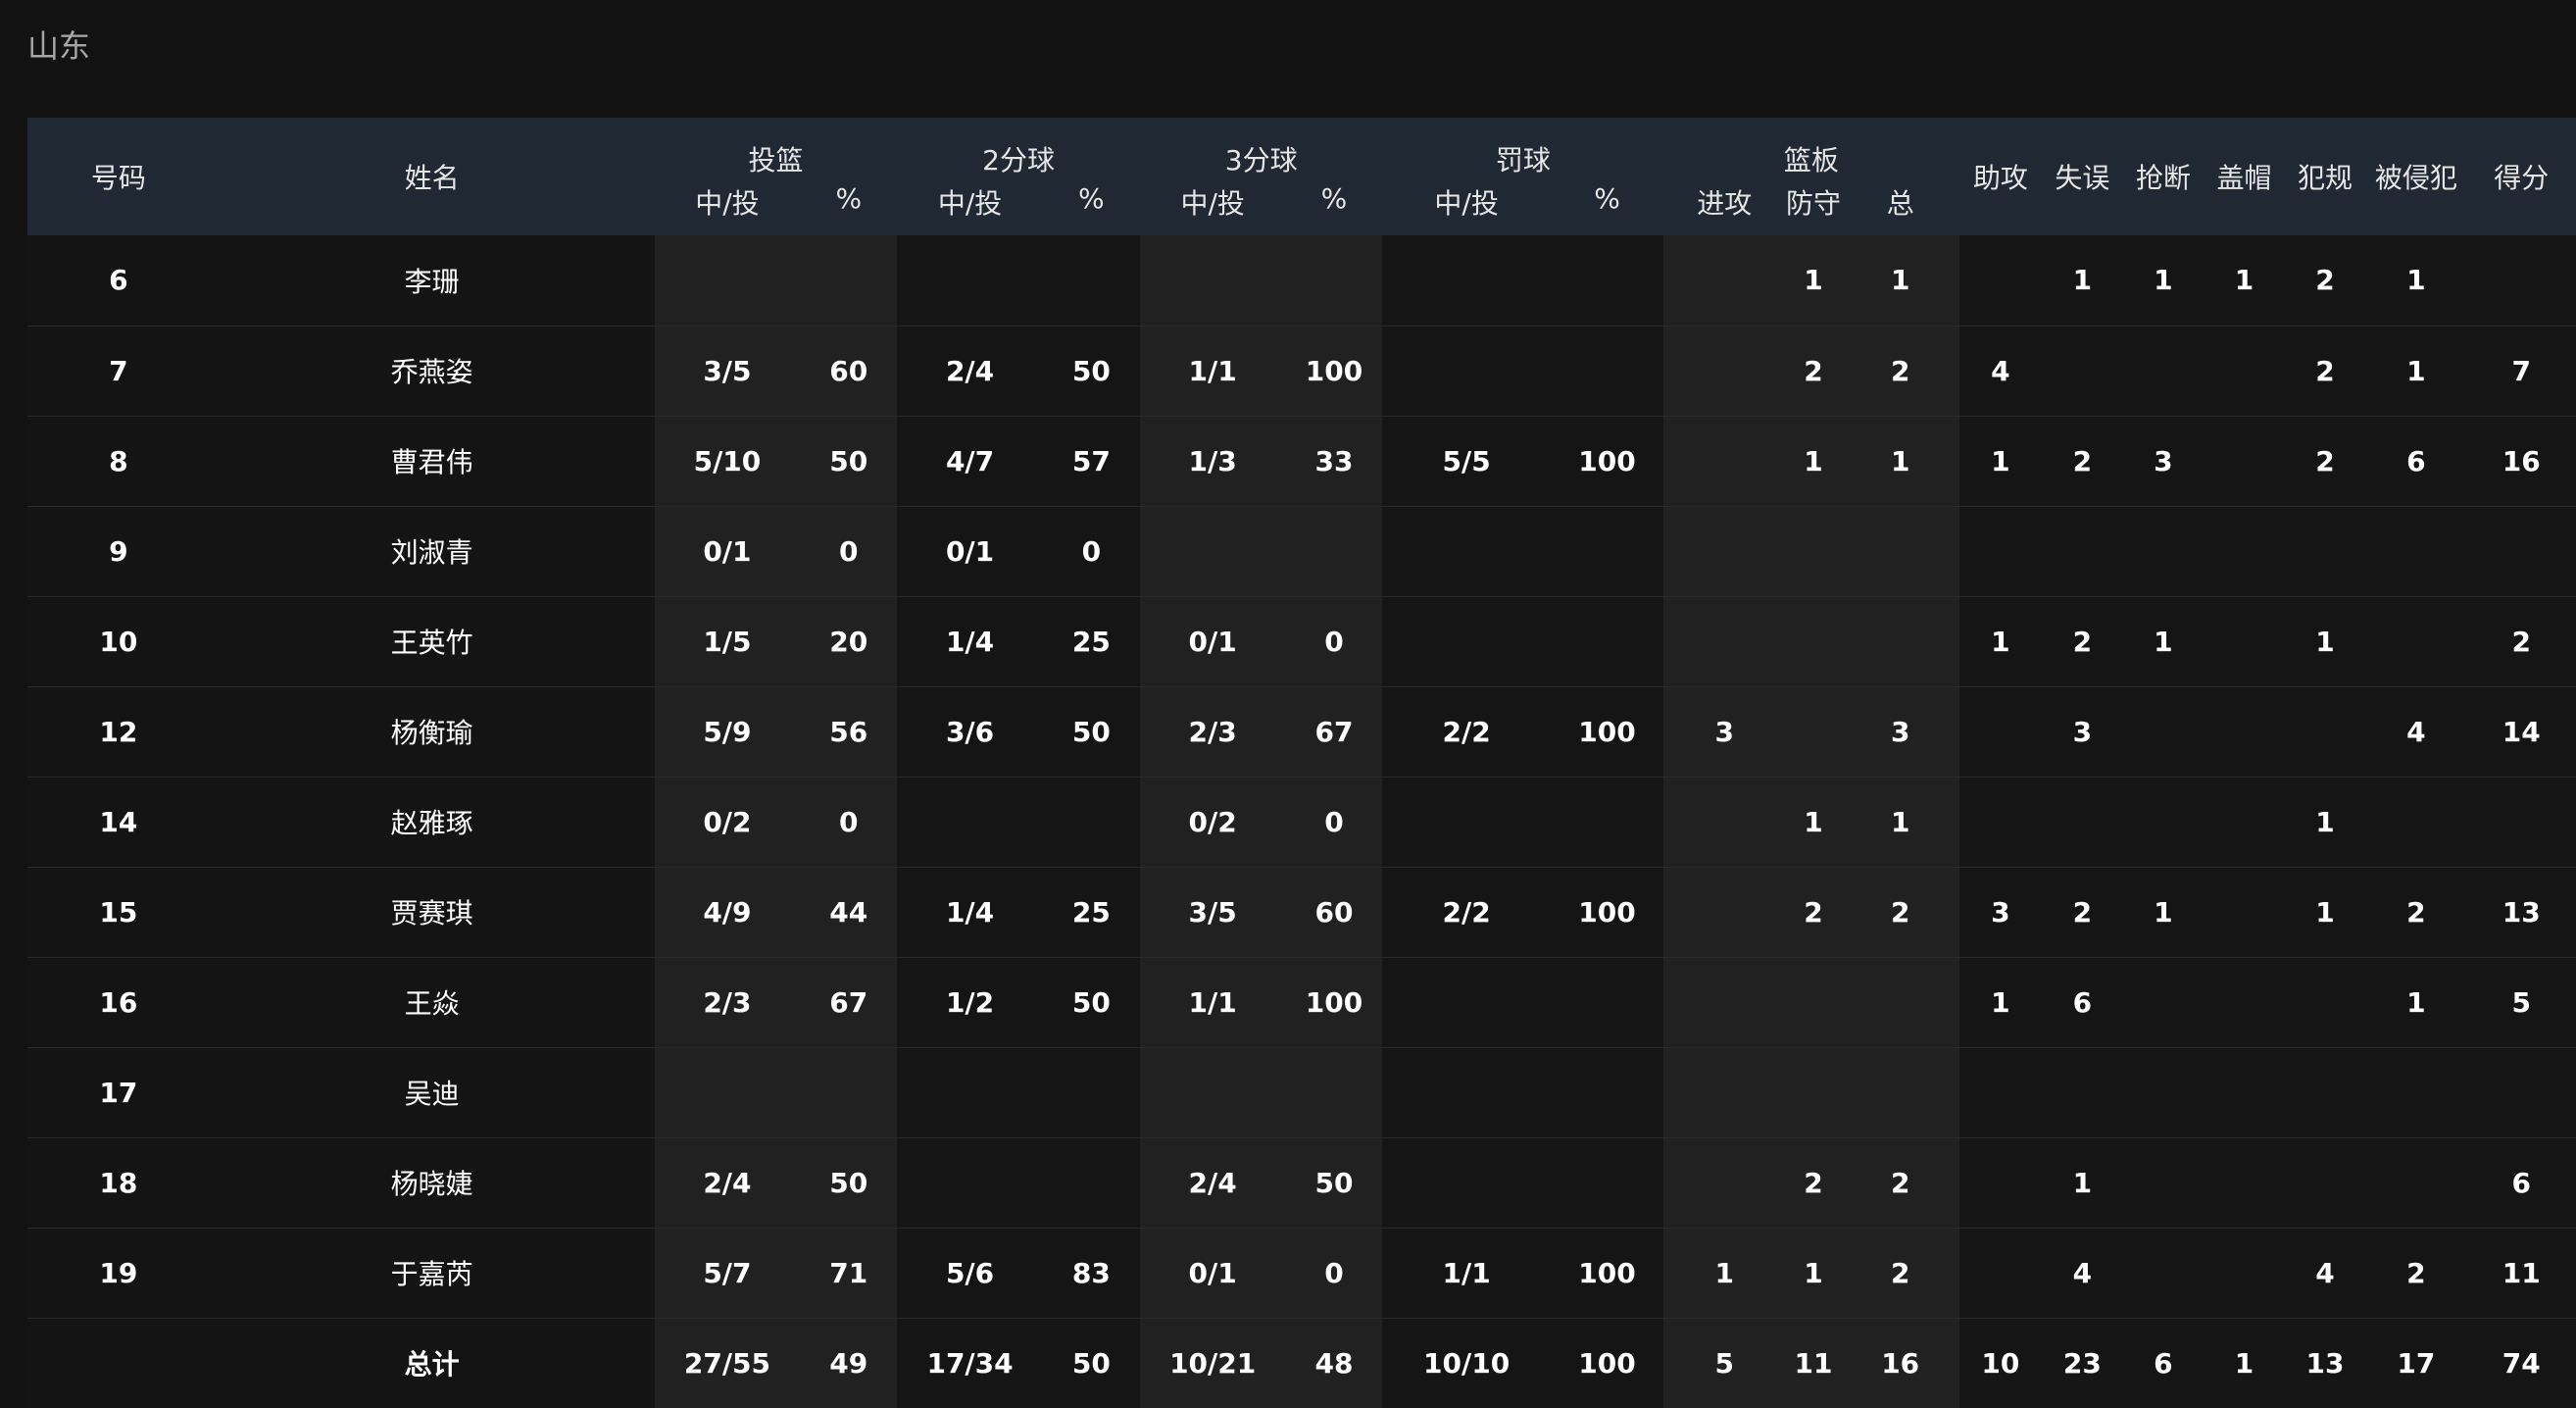 This screenshot has width=2576, height=1408. Describe the element at coordinates (848, 207) in the screenshot. I see `header-fg-pct: %` at that location.